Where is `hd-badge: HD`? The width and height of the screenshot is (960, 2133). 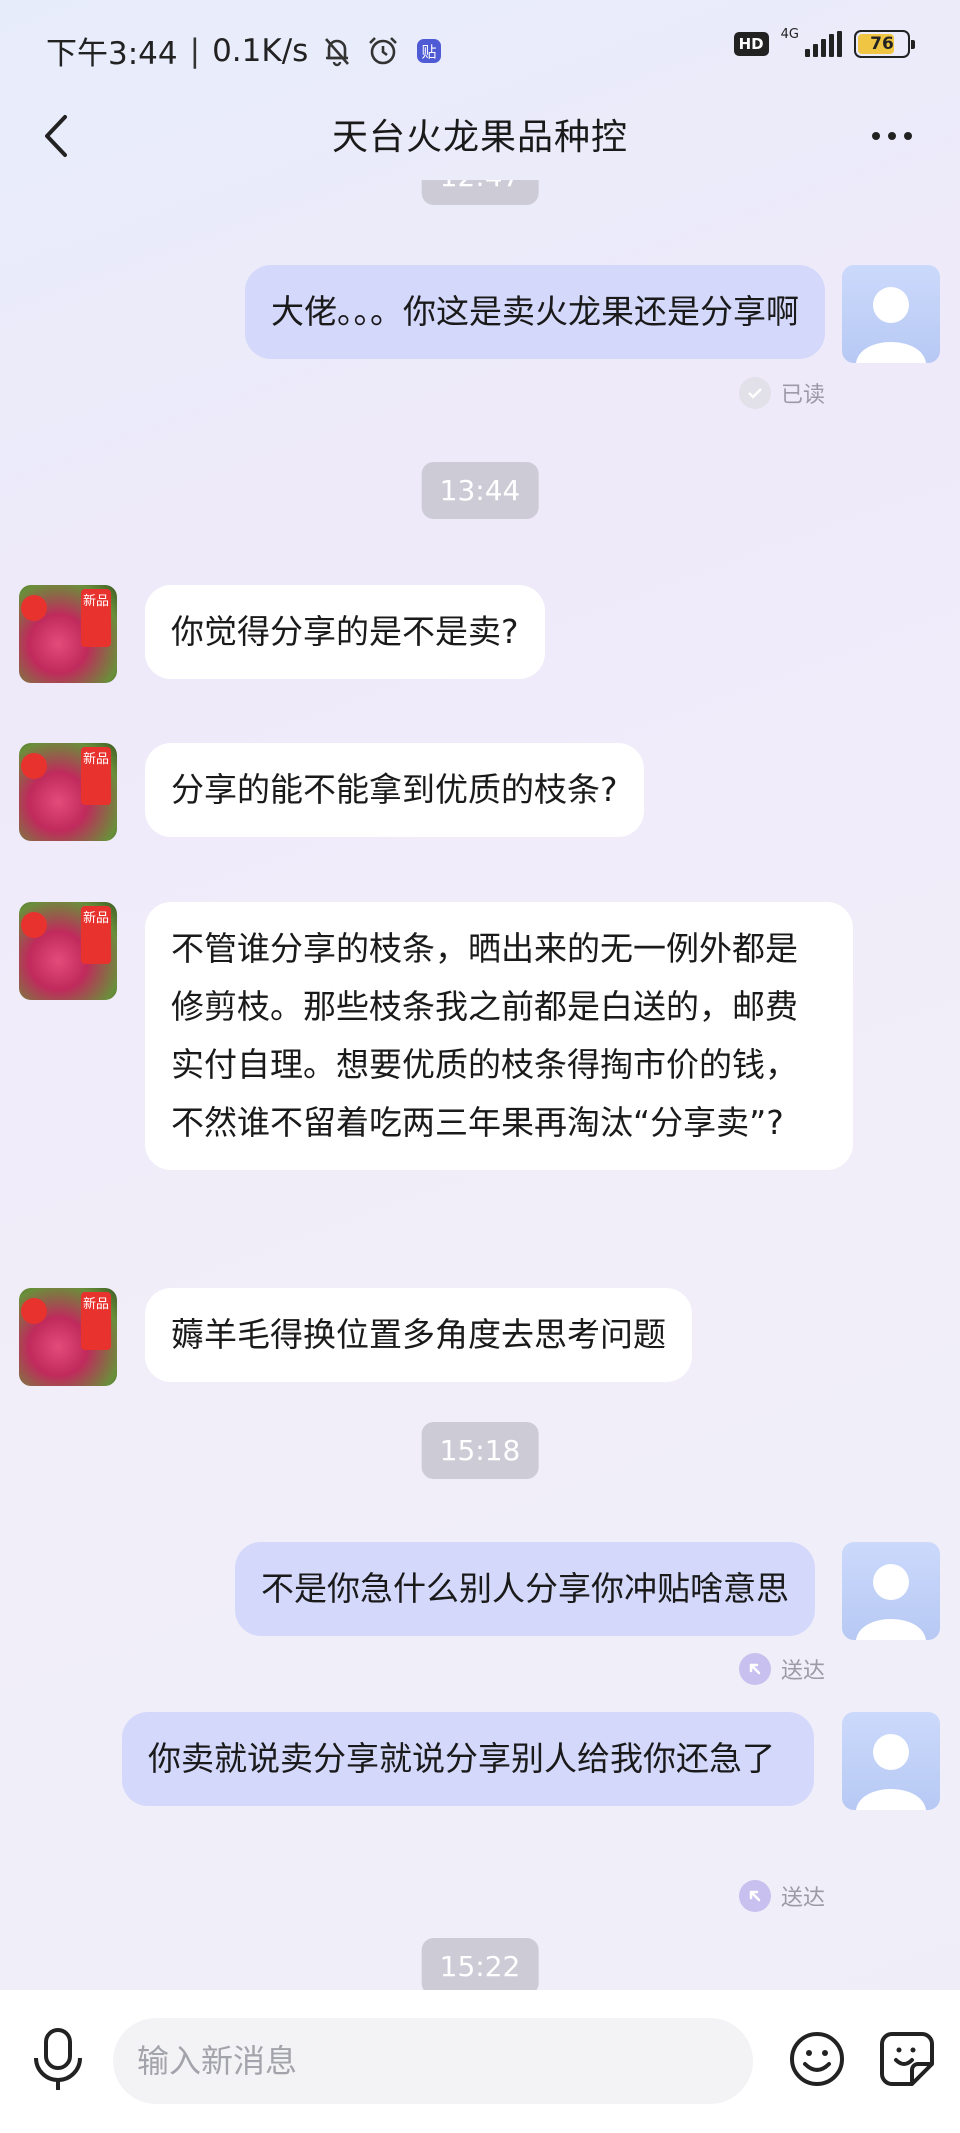
hd-badge: HD is located at coordinates (751, 44).